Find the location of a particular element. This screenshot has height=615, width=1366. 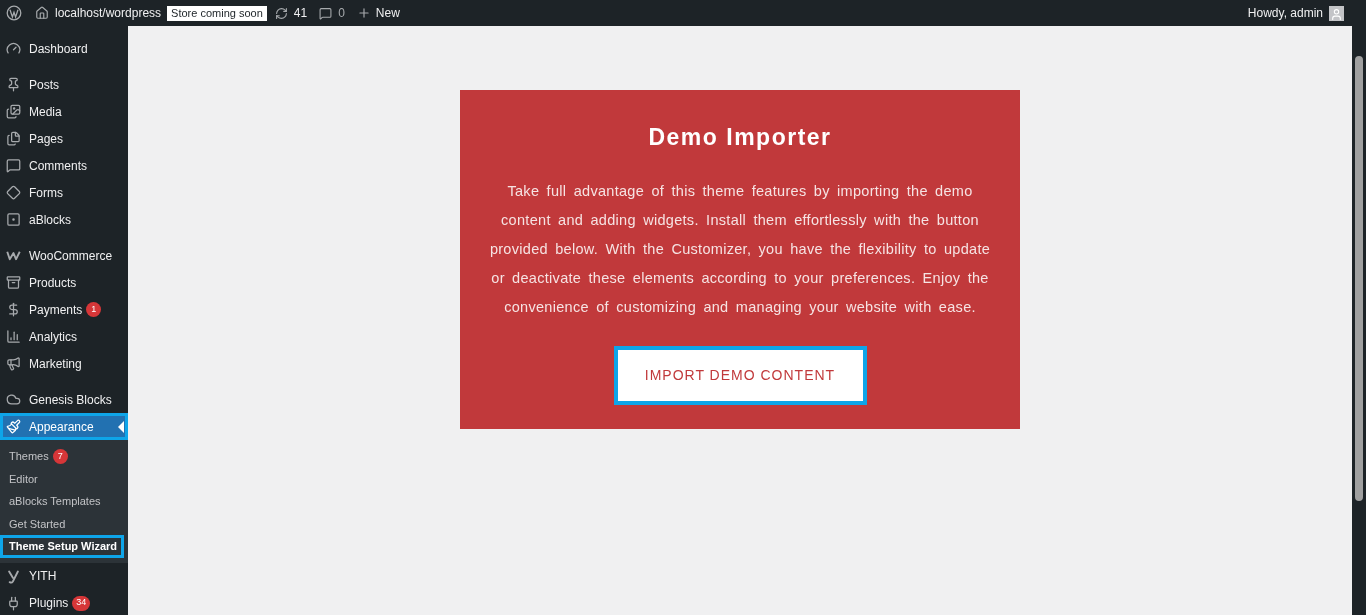

submenu-item: aBlocks Templates is located at coordinates (64, 501).